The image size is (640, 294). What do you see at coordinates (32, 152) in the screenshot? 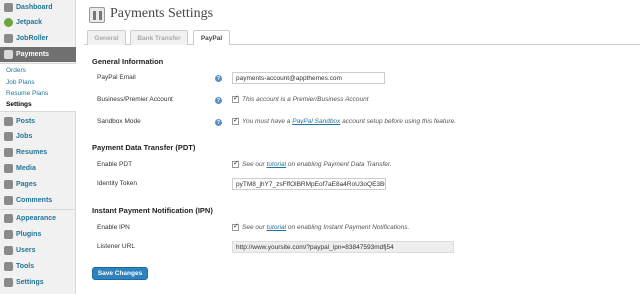
I see `menu-label: Resumes` at bounding box center [32, 152].